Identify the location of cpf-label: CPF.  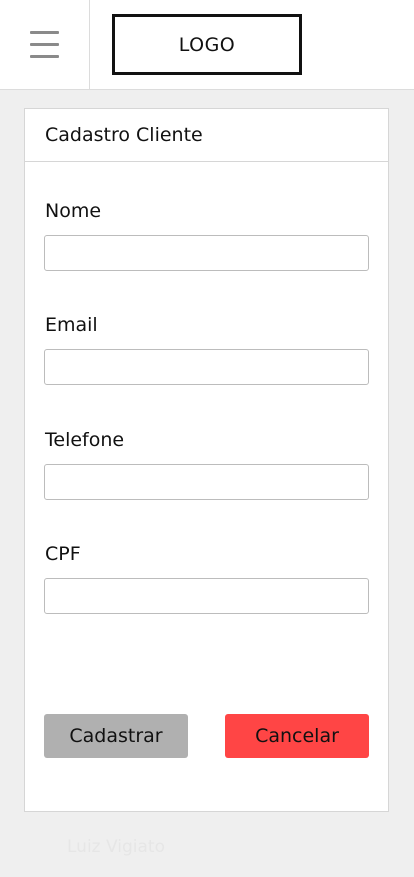
(63, 554).